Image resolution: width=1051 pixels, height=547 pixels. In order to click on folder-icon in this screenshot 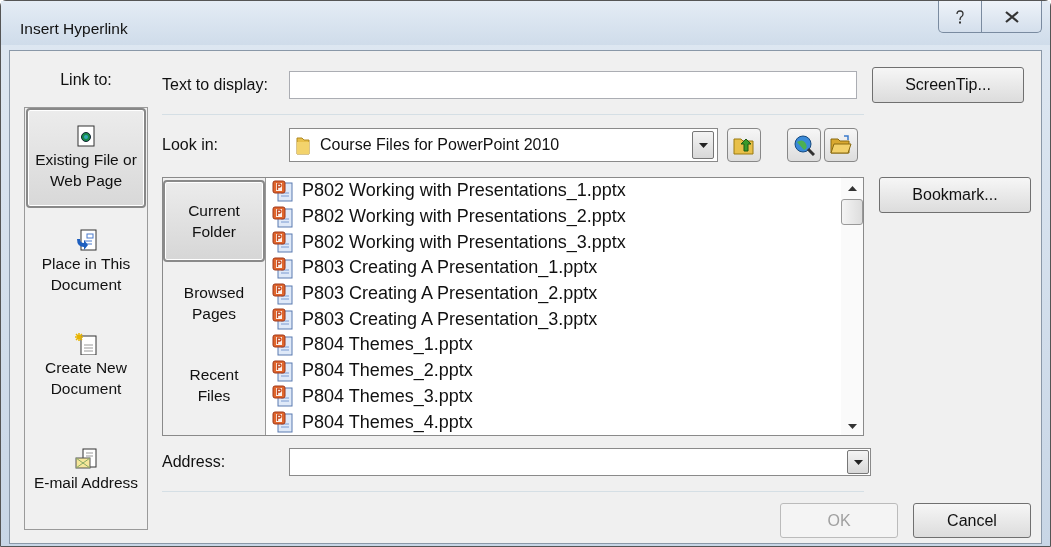, I will do `click(303, 145)`.